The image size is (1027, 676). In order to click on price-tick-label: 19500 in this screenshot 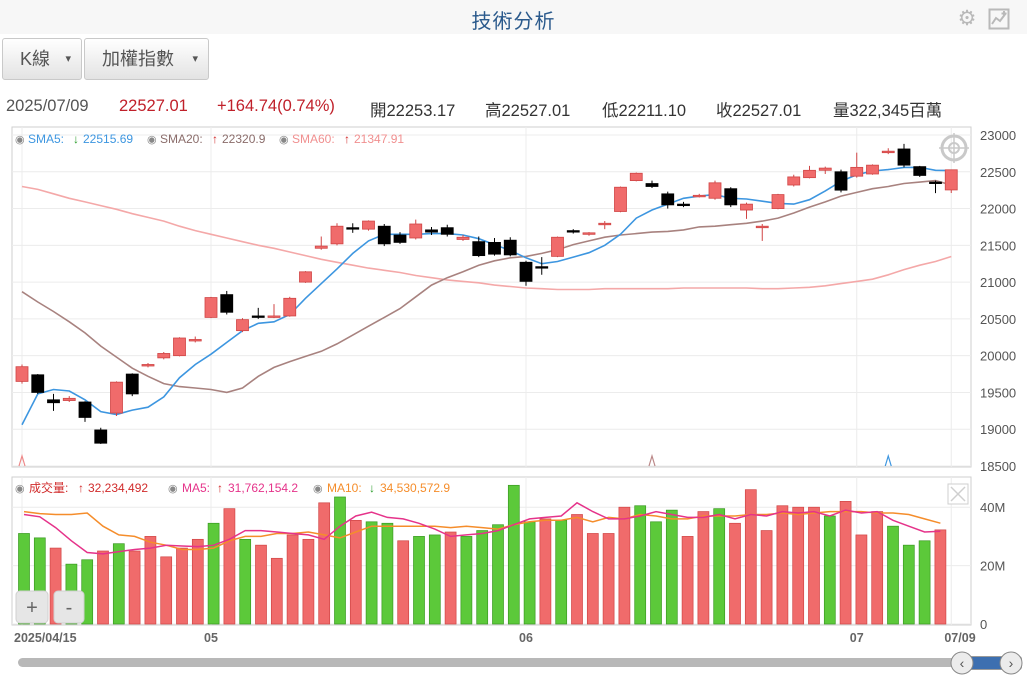, I will do `click(998, 392)`.